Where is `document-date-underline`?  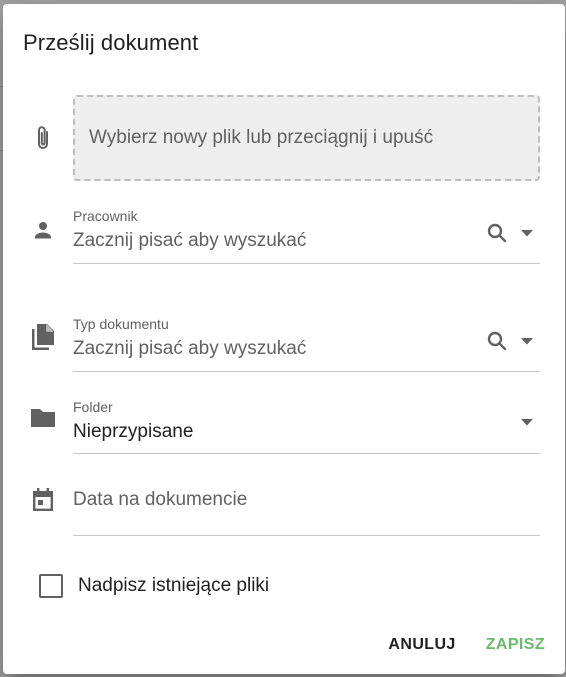 document-date-underline is located at coordinates (306, 535).